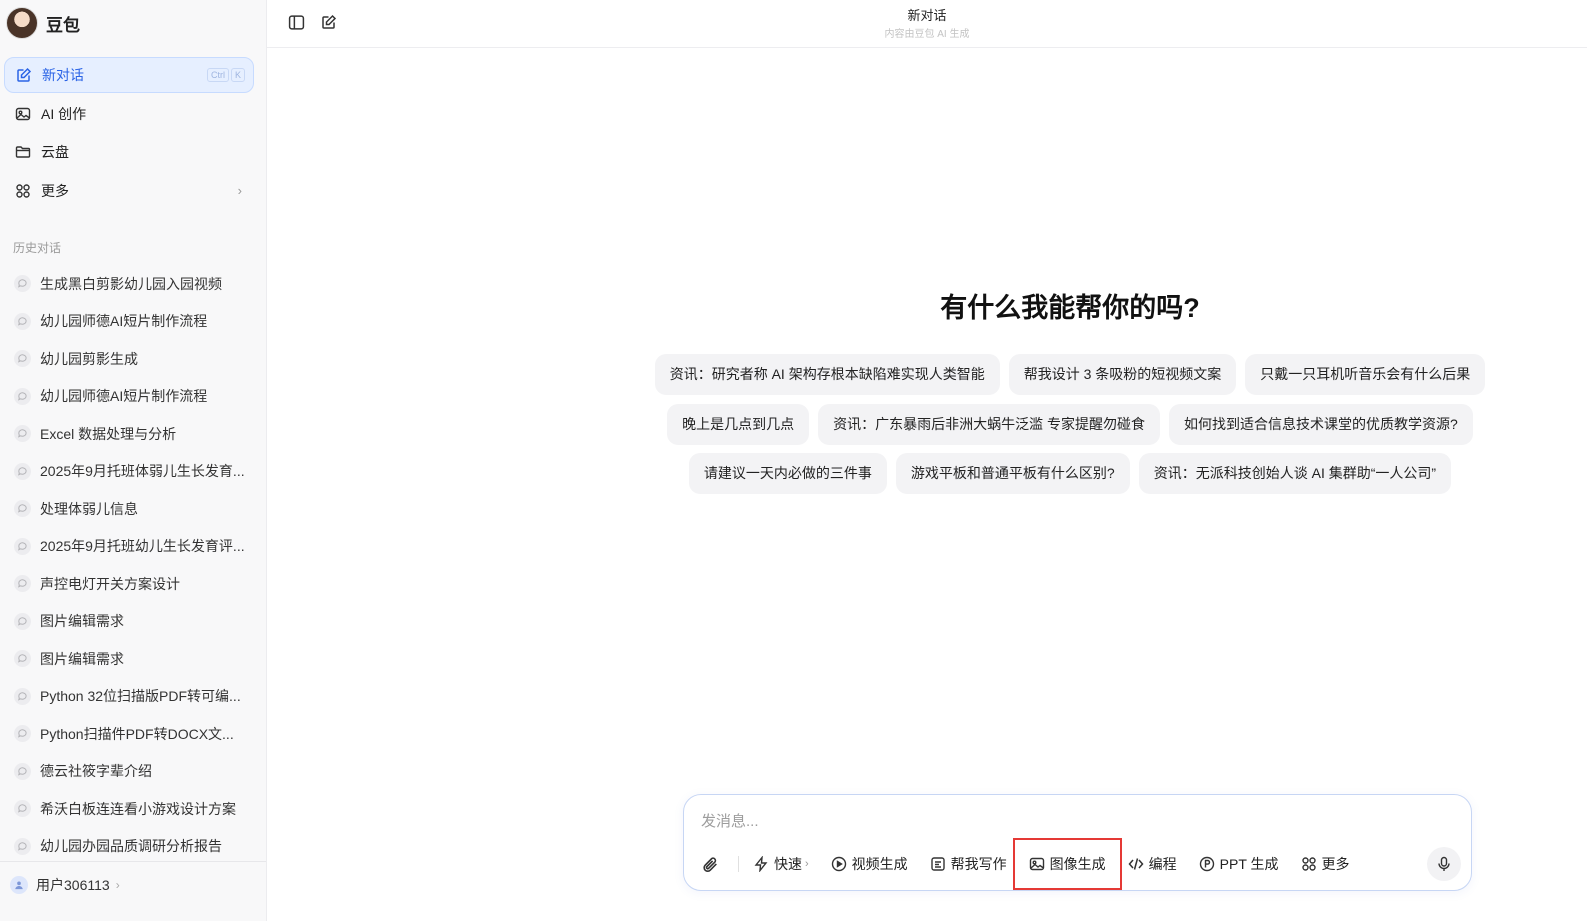 The height and width of the screenshot is (921, 1587). I want to click on sidebar-nav: 新对话 Ctrl K AI 创作 云盘 更多 ›, so click(129, 134).